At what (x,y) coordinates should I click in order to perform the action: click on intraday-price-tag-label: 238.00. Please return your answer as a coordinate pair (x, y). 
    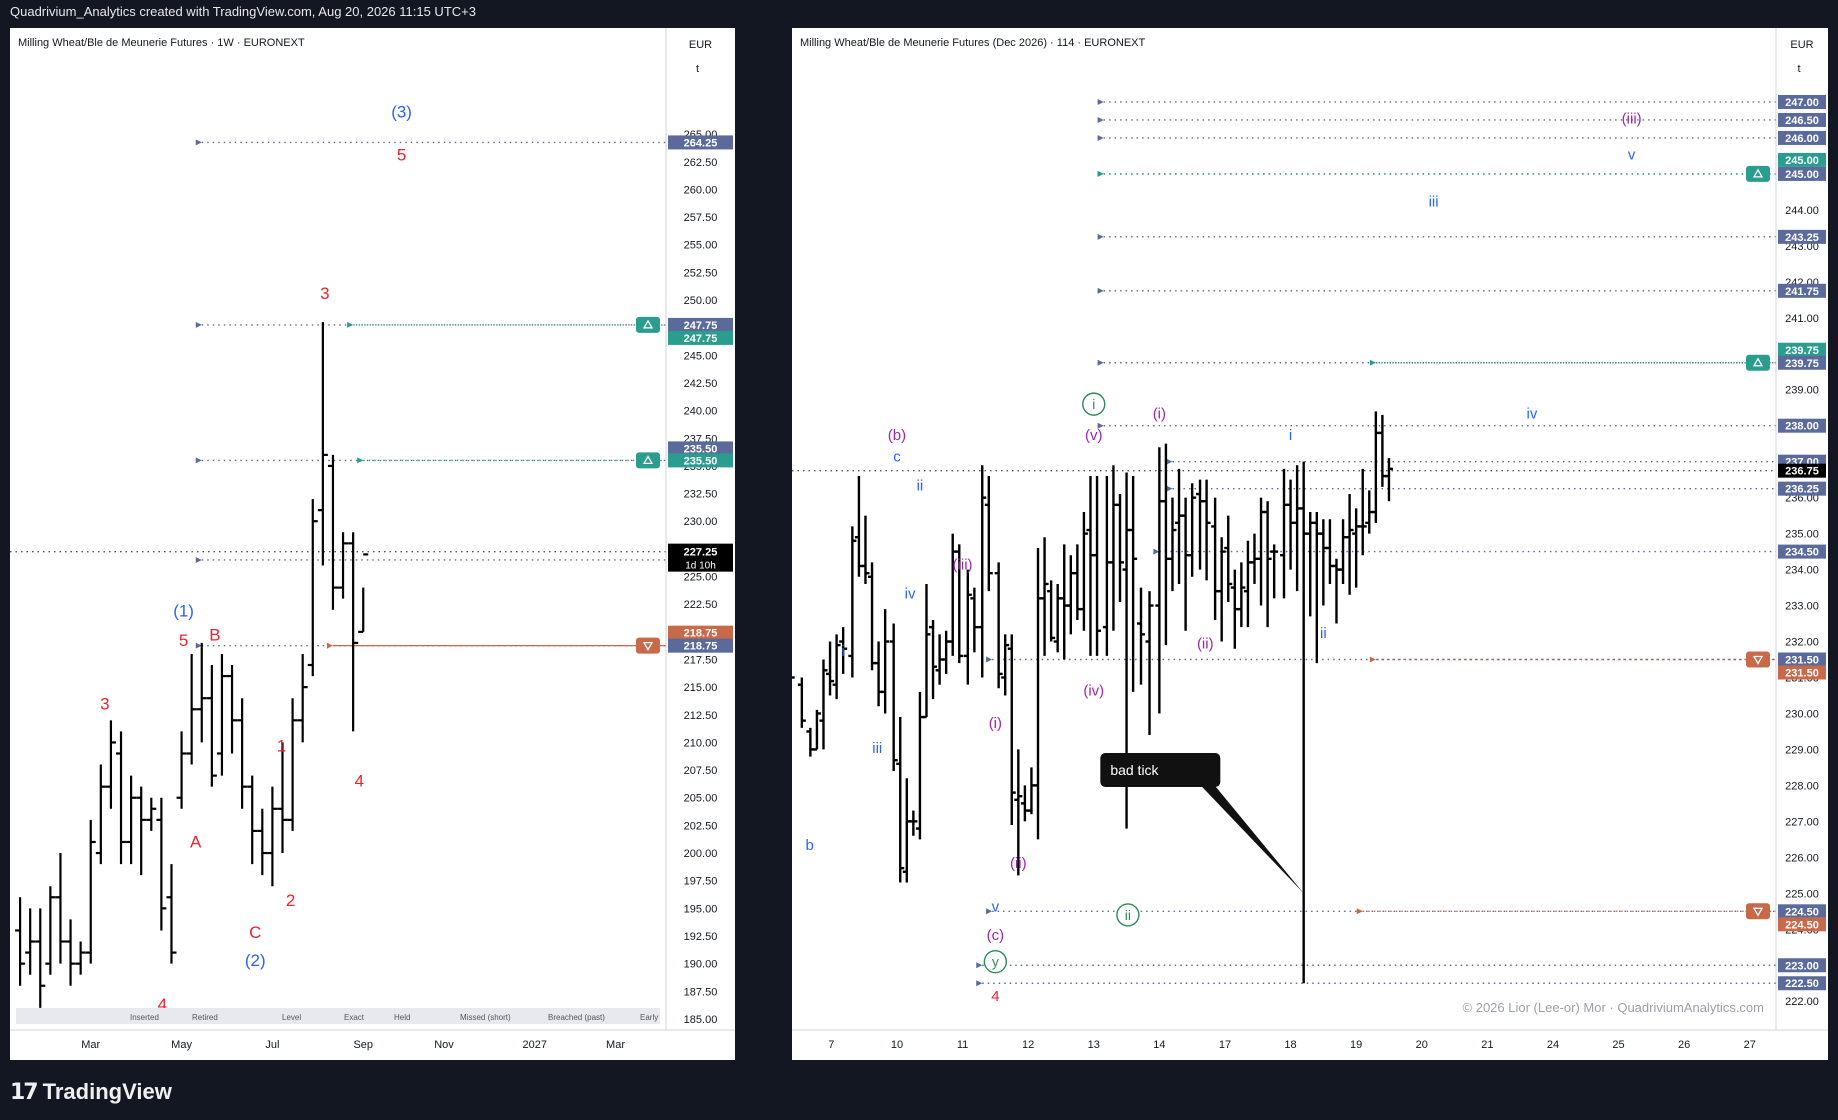
    Looking at the image, I should click on (1802, 427).